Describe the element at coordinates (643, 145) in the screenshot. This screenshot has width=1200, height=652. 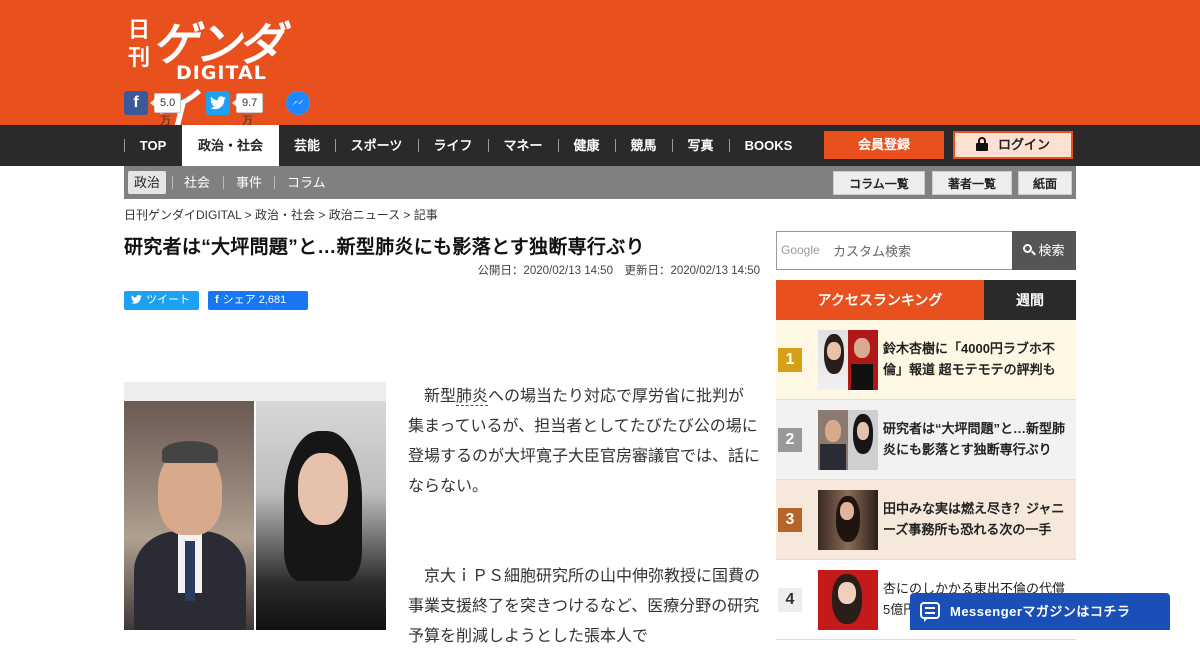
I see `nav-item-horse-racing: 競馬` at that location.